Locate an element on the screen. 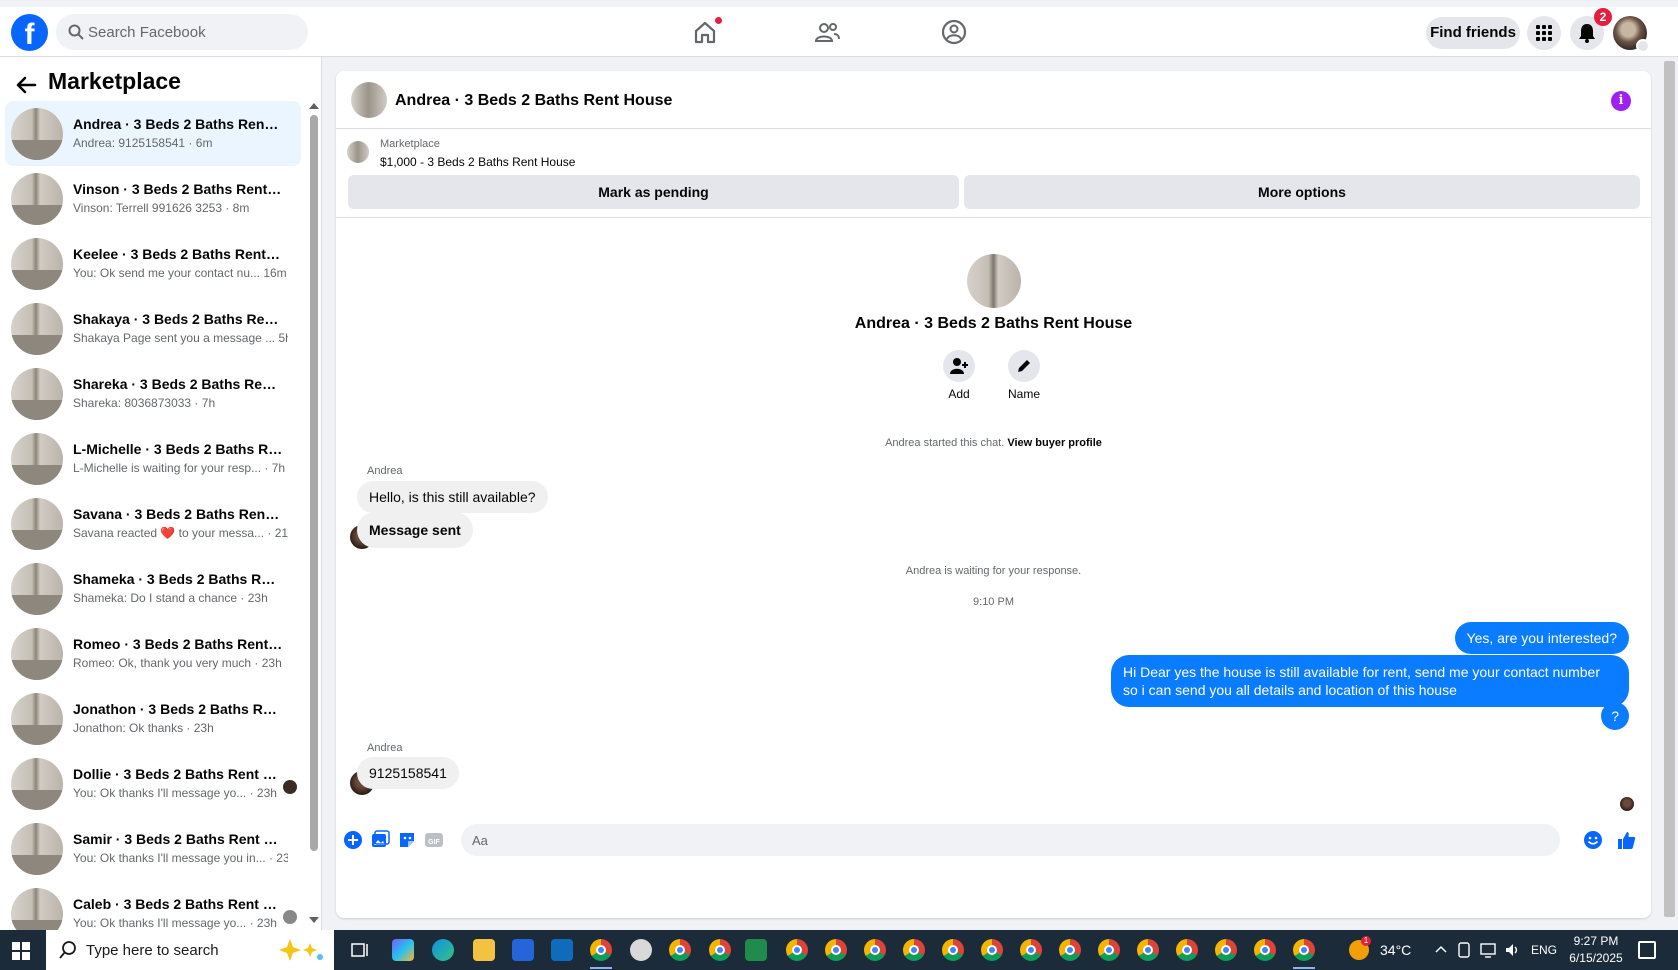 This screenshot has height=970, width=1678. scroll-down-arrow is located at coordinates (314, 920).